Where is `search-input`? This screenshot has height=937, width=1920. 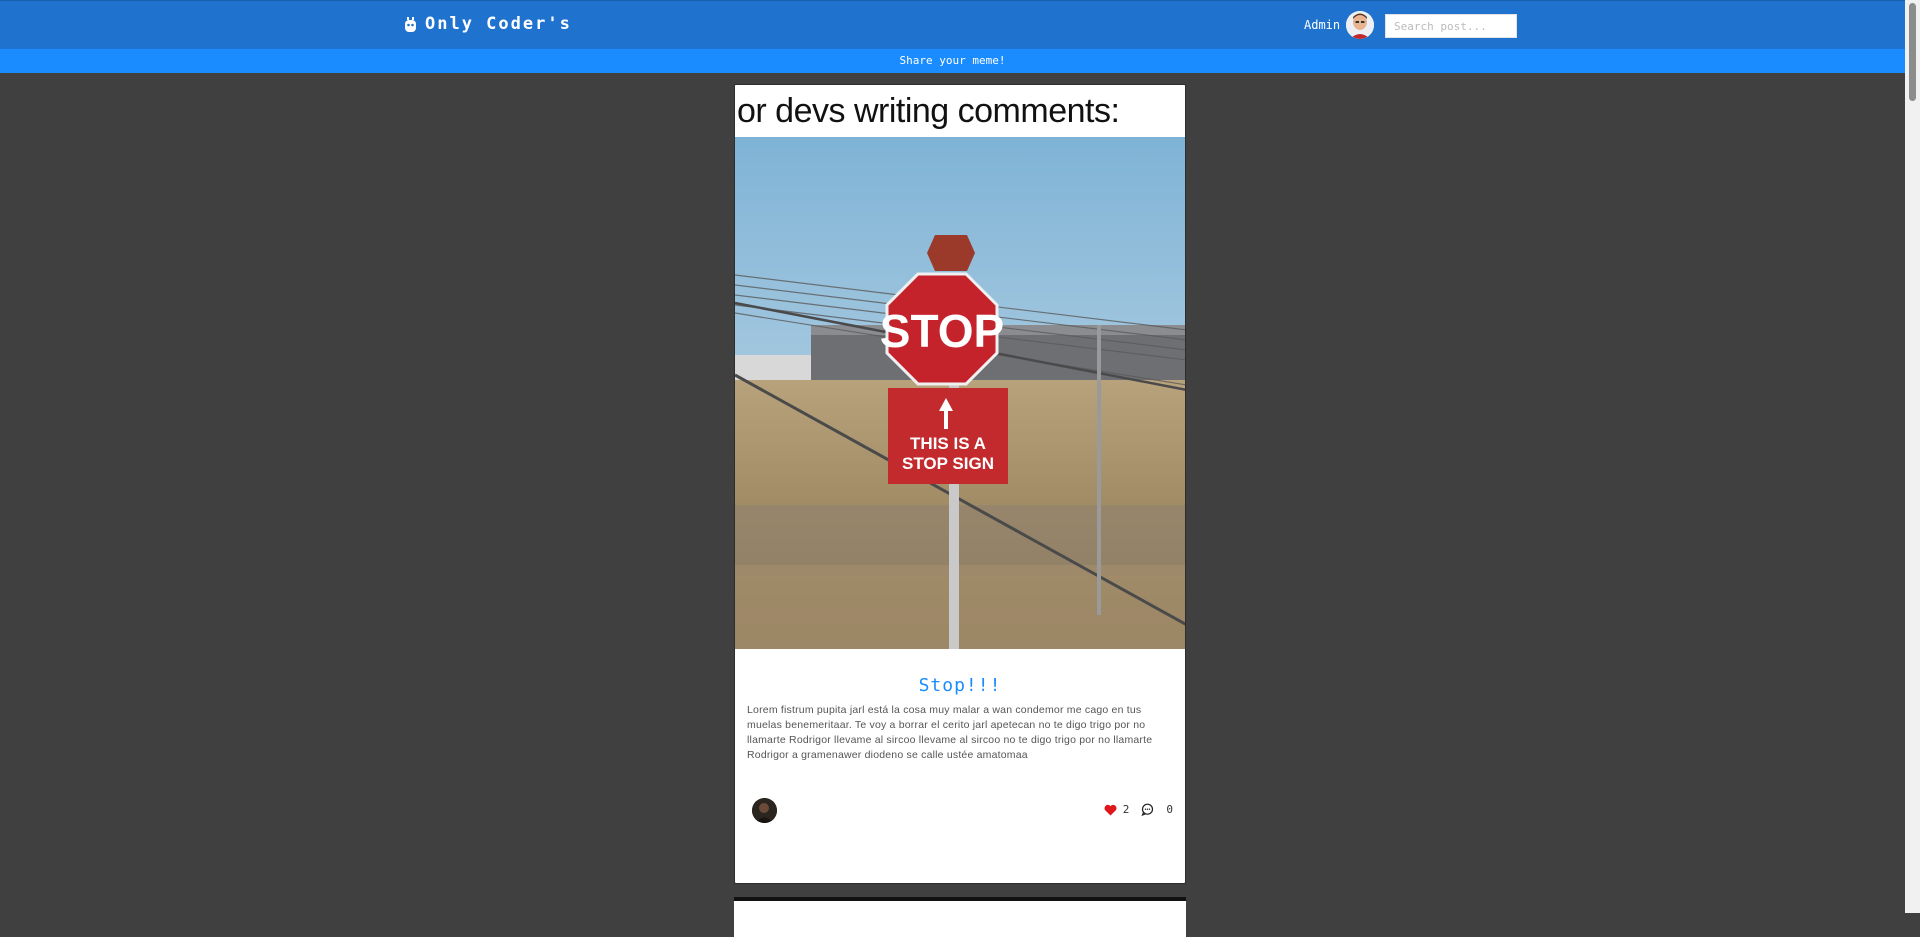
search-input is located at coordinates (1451, 26).